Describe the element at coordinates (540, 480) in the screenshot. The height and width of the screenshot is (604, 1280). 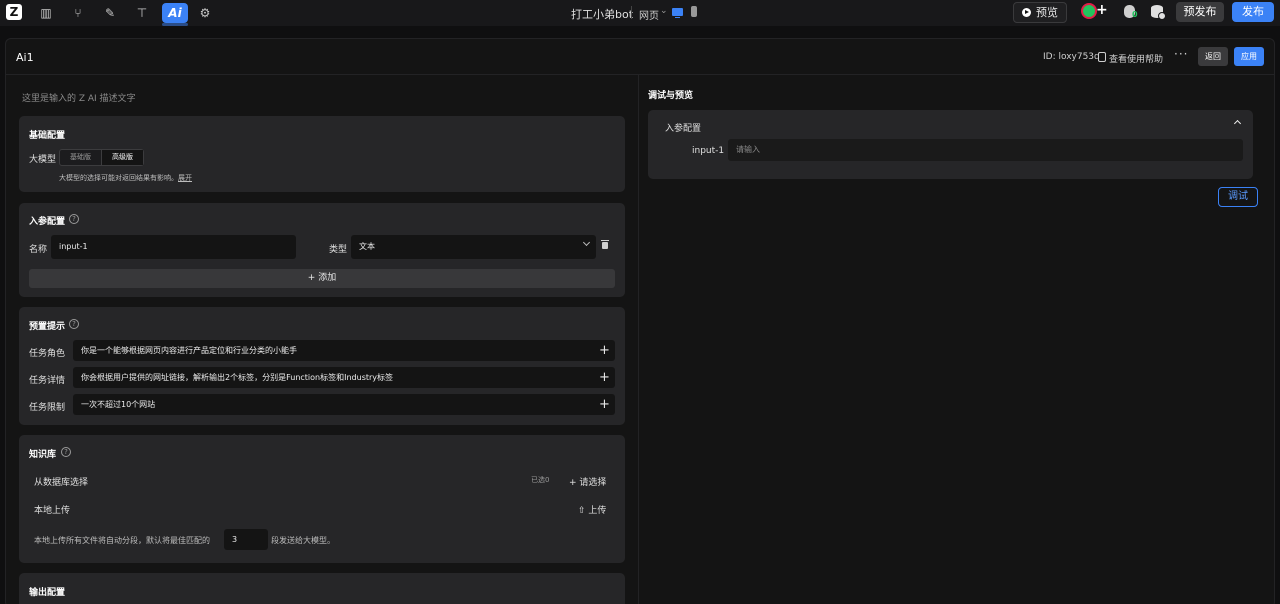
I see `selected-count: 已选0` at that location.